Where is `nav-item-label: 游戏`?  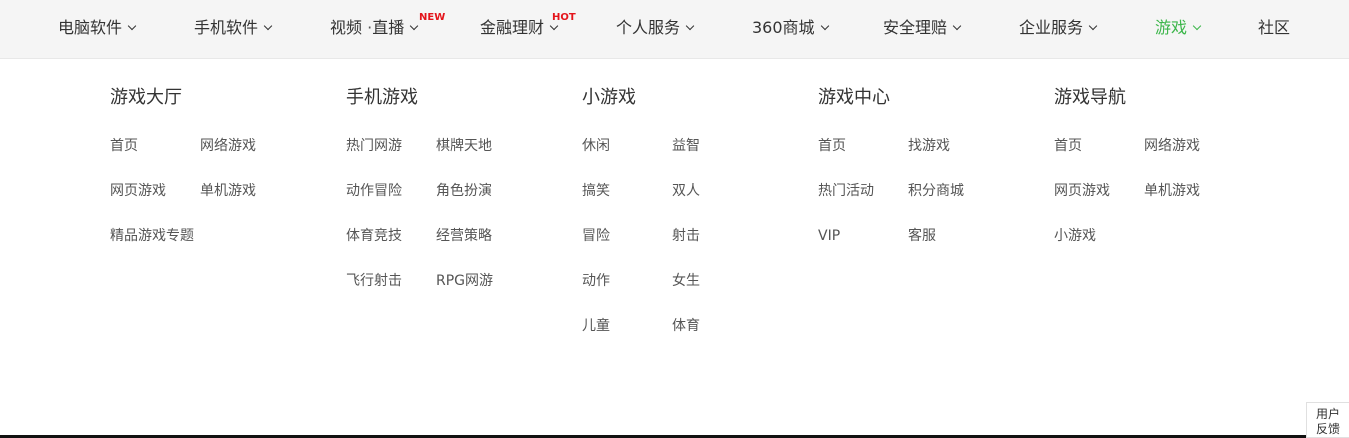 nav-item-label: 游戏 is located at coordinates (1171, 27).